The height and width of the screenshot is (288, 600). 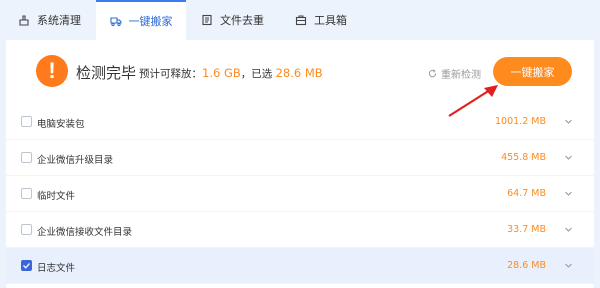 I want to click on checkmark-icon, so click(x=26, y=266).